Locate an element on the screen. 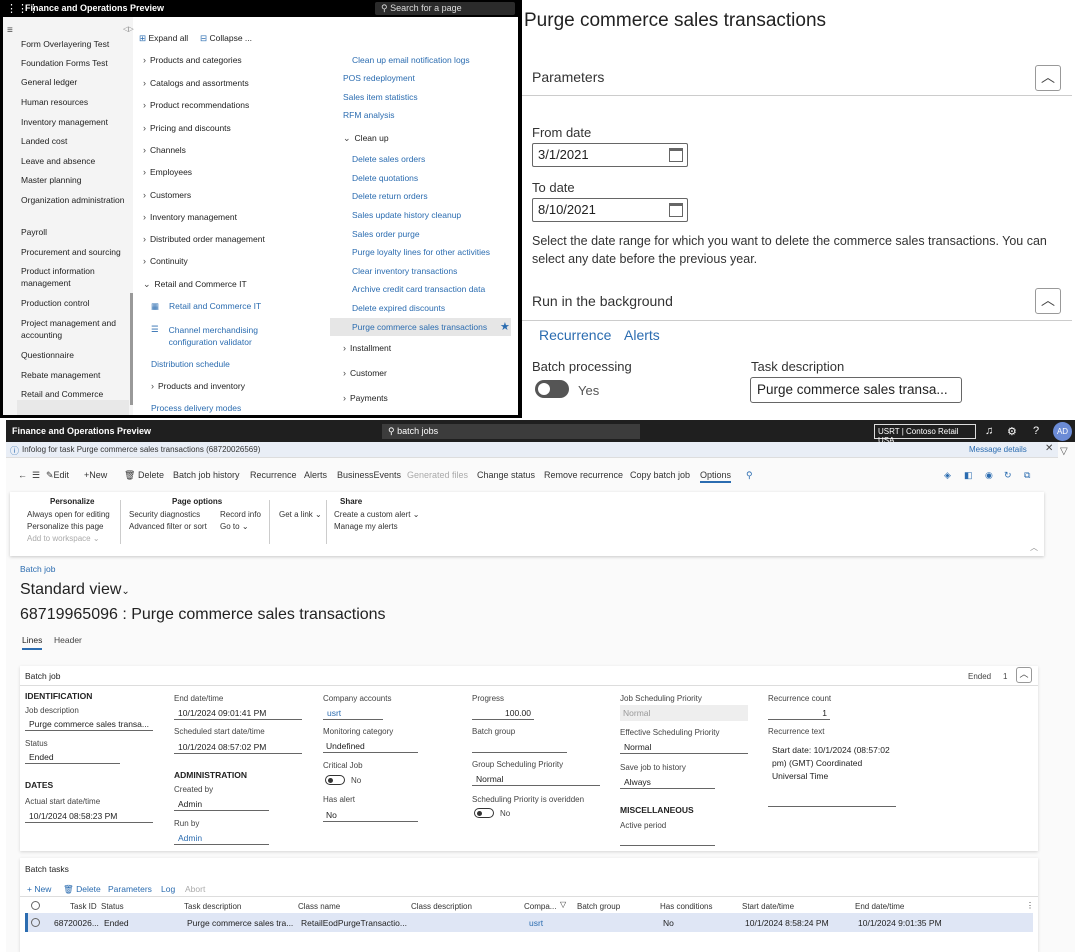  menu-group-expanded: ⌄ Retail and Commerce IT is located at coordinates (195, 284).